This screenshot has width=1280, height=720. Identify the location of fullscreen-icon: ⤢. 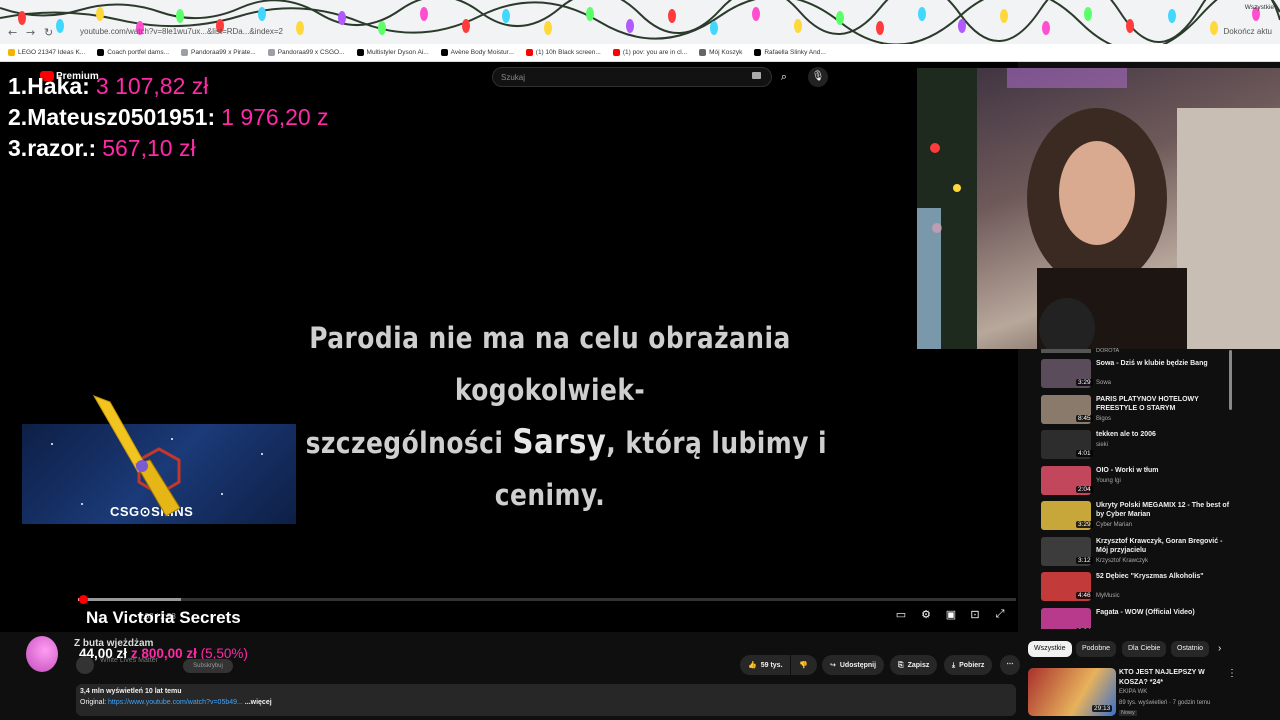
(1000, 614).